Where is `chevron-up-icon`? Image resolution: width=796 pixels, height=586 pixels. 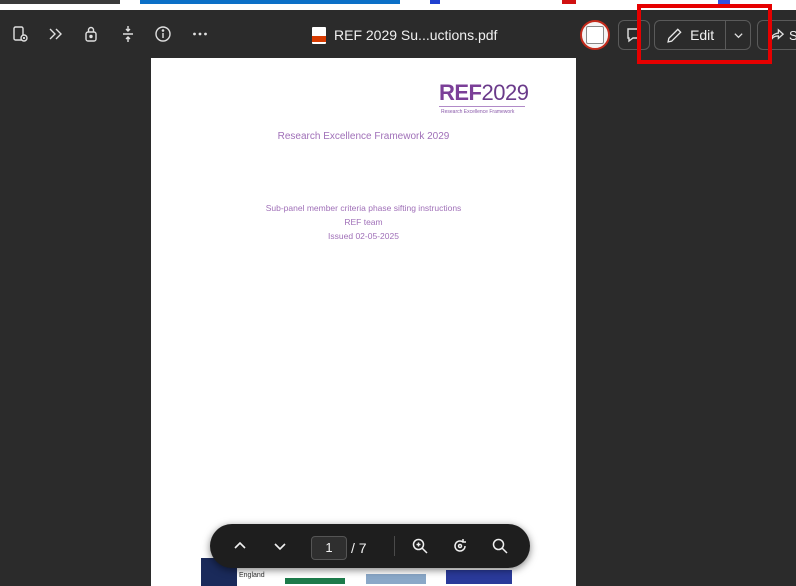 chevron-up-icon is located at coordinates (240, 545).